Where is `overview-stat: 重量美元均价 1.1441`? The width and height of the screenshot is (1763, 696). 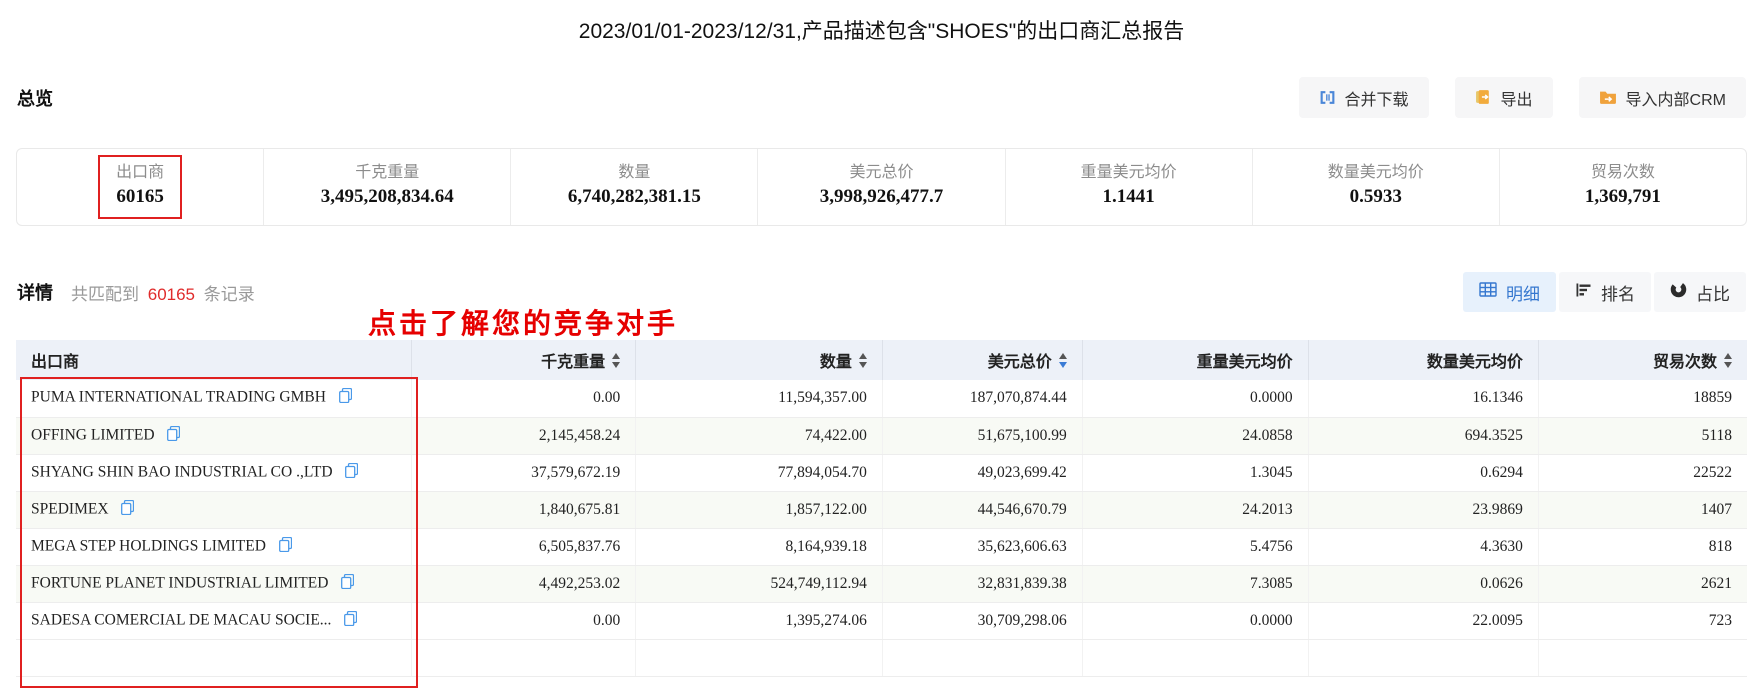 overview-stat: 重量美元均价 1.1441 is located at coordinates (1128, 187).